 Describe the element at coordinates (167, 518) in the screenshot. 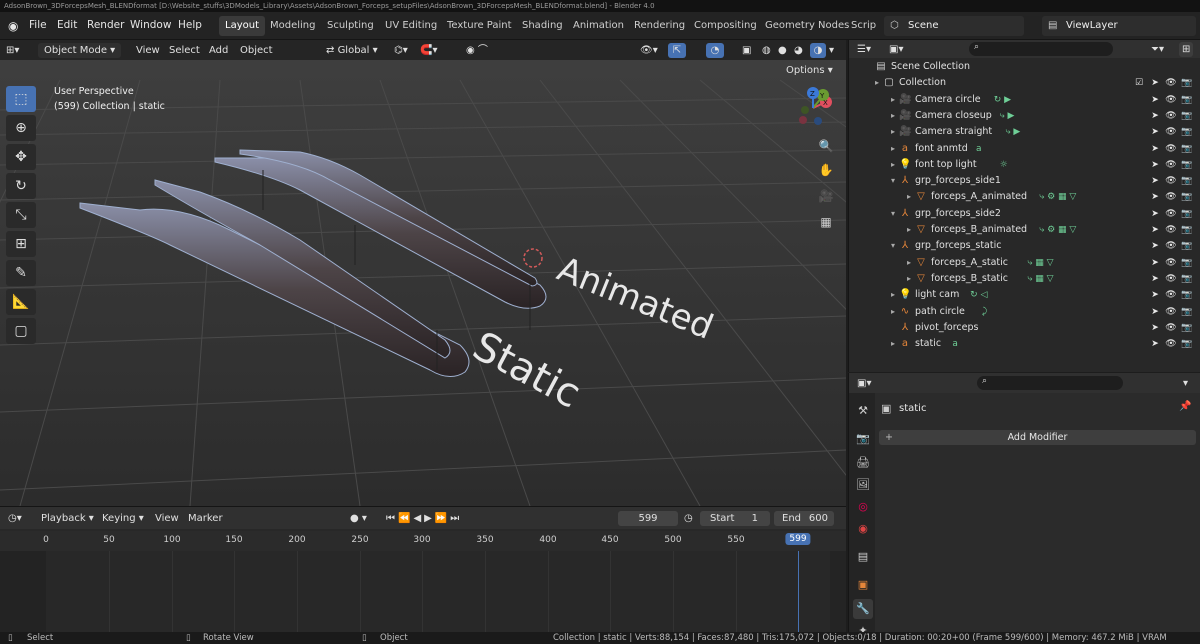

I see `timeline-view-menu: View` at that location.